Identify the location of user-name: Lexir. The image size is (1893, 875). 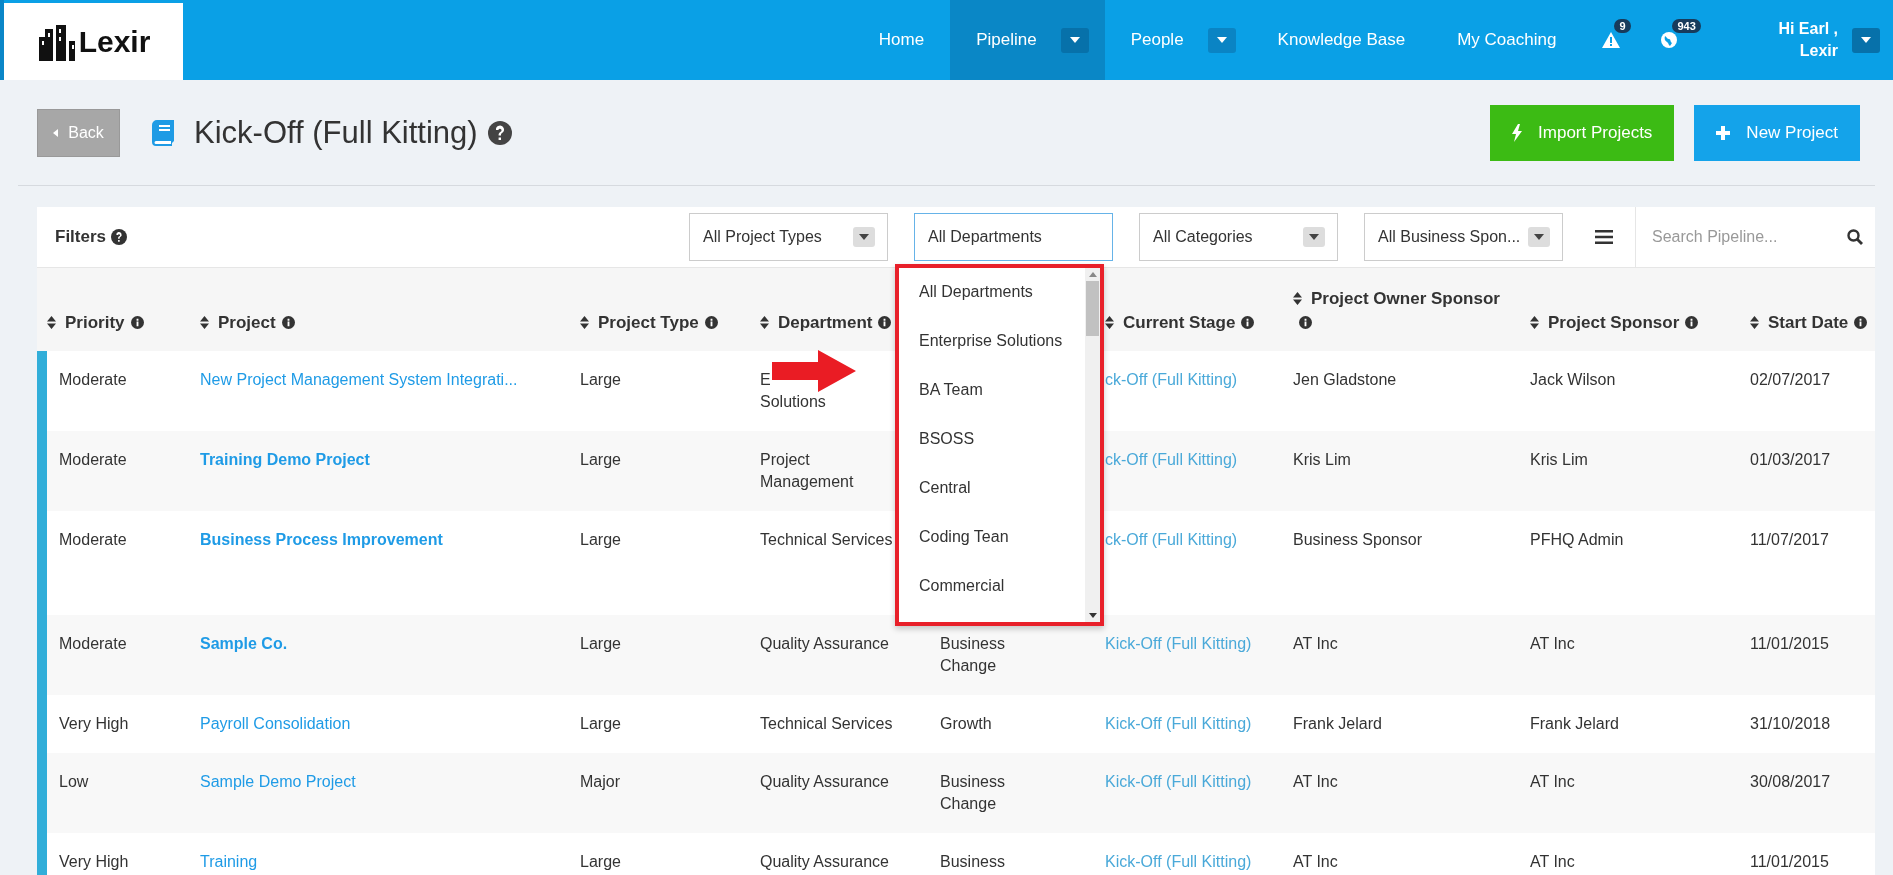
(1818, 51).